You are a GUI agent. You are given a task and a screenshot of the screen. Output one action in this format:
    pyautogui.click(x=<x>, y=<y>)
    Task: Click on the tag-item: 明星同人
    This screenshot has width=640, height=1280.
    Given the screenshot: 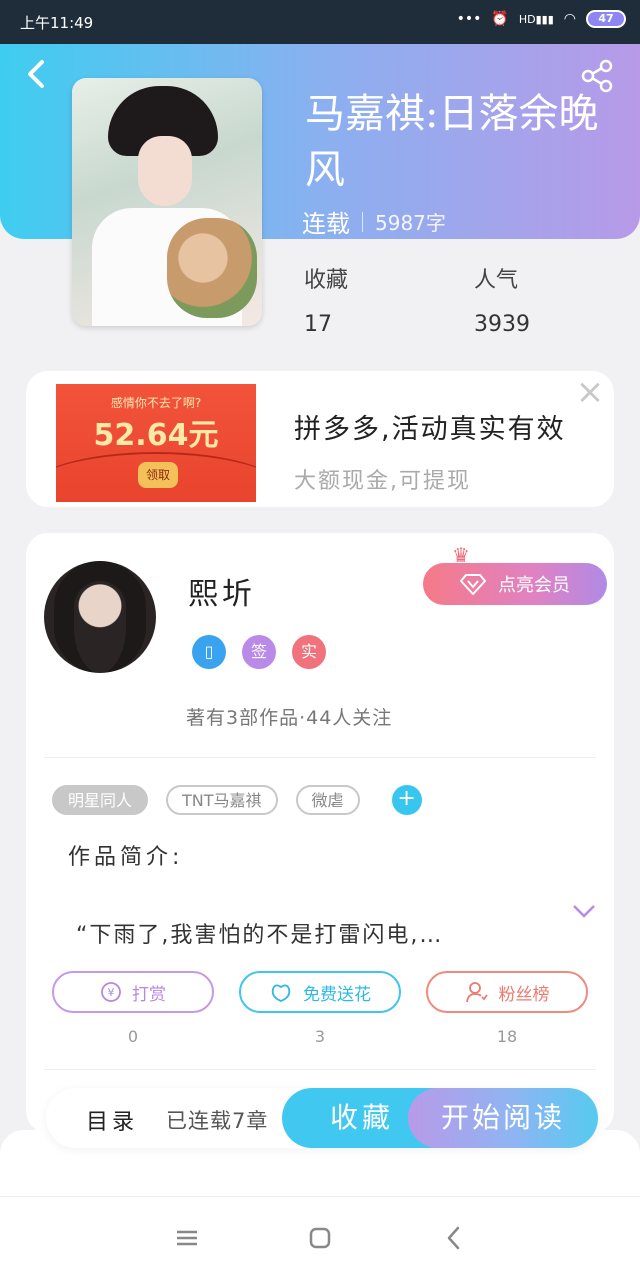 What is the action you would take?
    pyautogui.click(x=100, y=800)
    